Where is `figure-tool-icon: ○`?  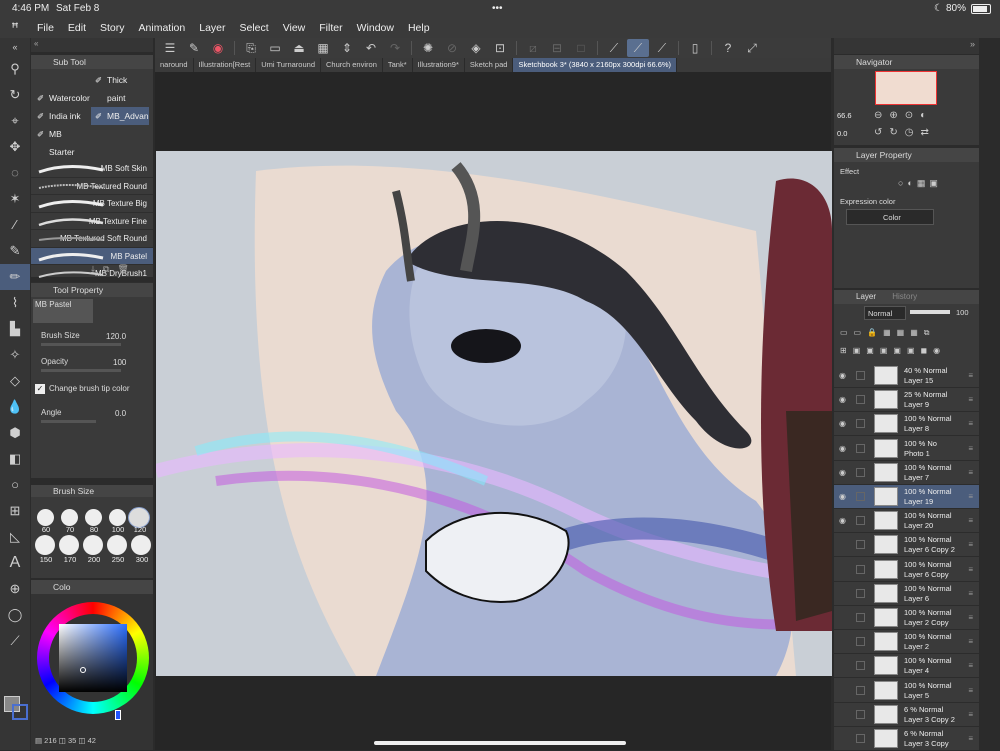 figure-tool-icon: ○ is located at coordinates (15, 485).